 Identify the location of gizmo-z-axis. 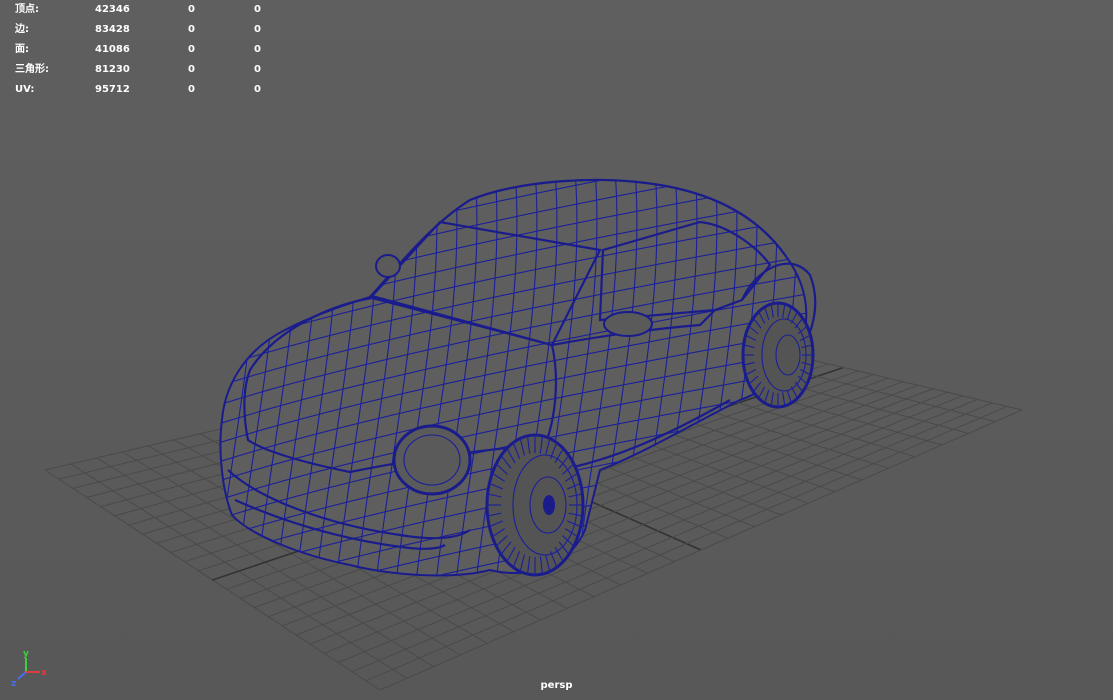
(22, 675).